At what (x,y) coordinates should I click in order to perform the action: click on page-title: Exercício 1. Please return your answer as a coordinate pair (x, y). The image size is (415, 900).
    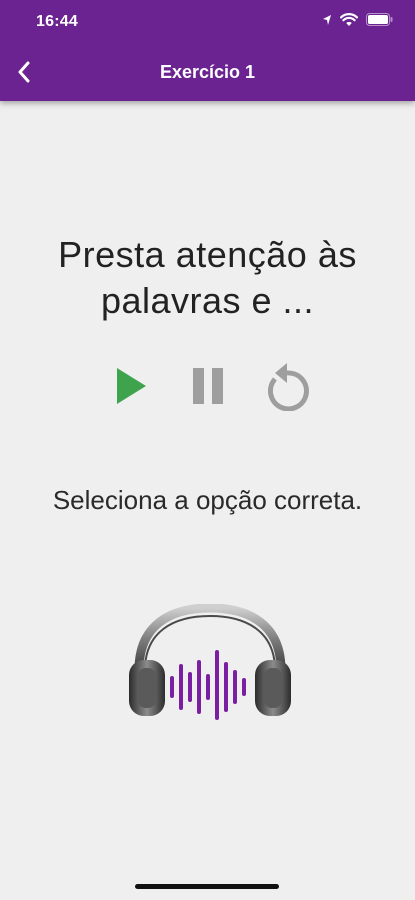
    Looking at the image, I should click on (207, 72).